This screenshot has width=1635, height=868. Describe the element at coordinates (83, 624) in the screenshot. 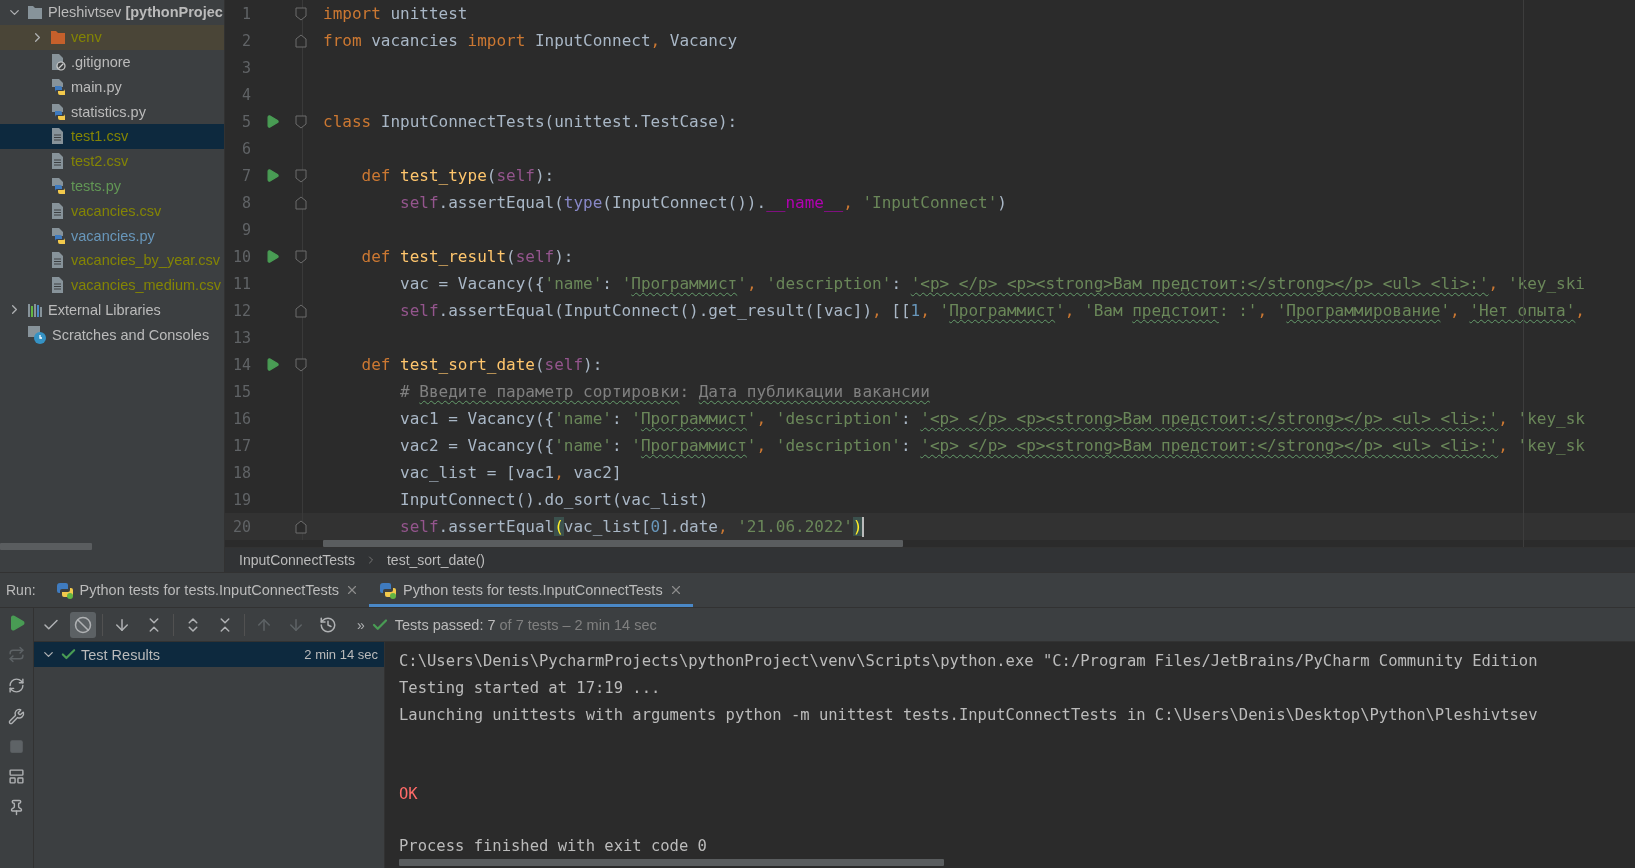

I see `ban-icon` at that location.